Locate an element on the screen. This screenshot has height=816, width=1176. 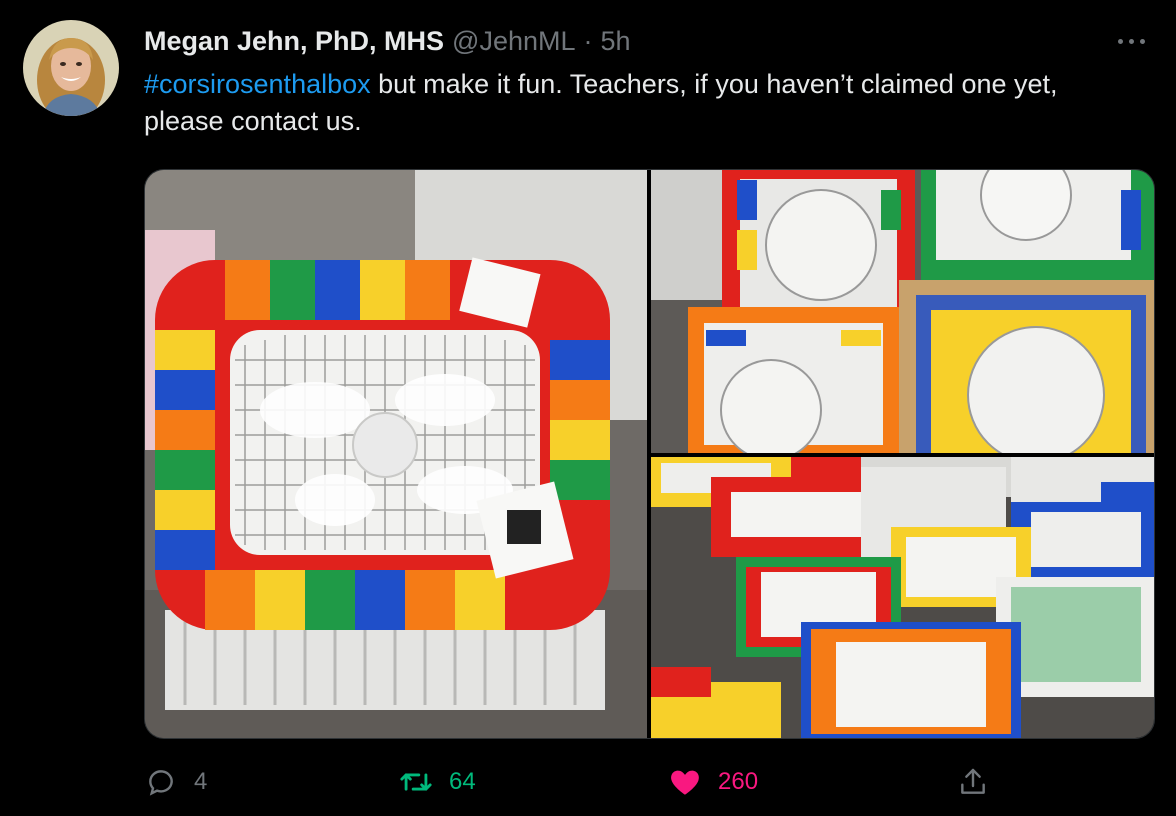
photo-fans-group is located at coordinates (902, 311).